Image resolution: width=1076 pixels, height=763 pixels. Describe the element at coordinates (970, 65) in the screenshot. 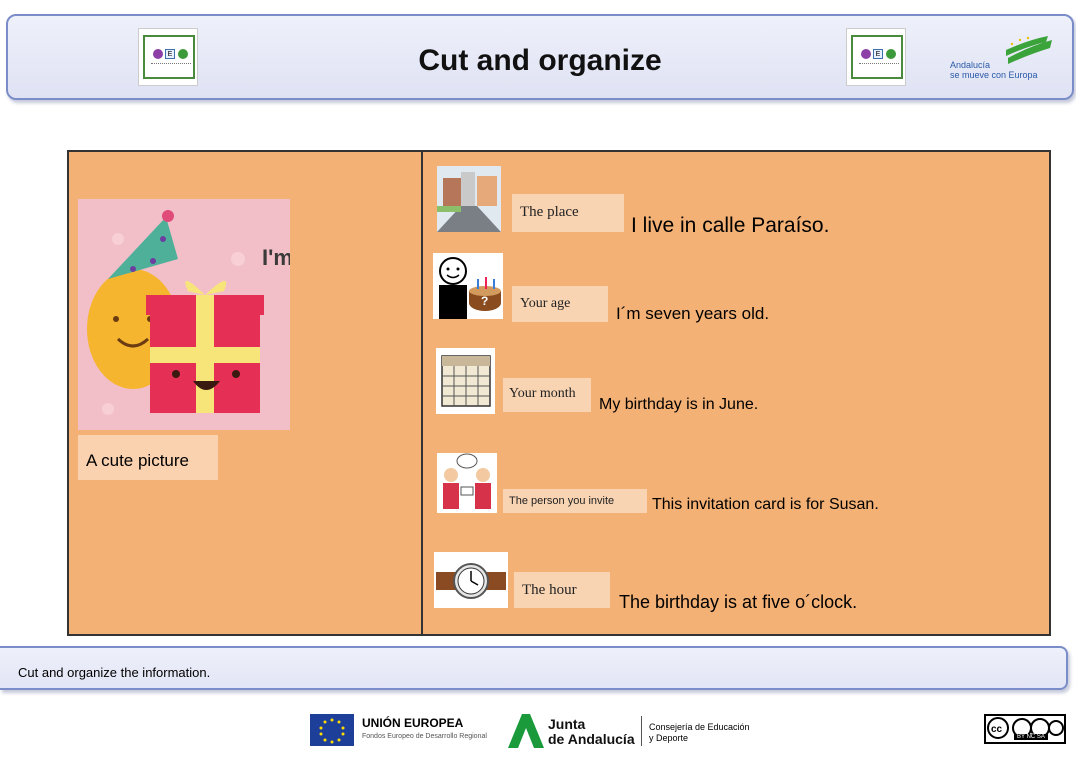

I see `andalucia-logo-title: Andalucía` at that location.